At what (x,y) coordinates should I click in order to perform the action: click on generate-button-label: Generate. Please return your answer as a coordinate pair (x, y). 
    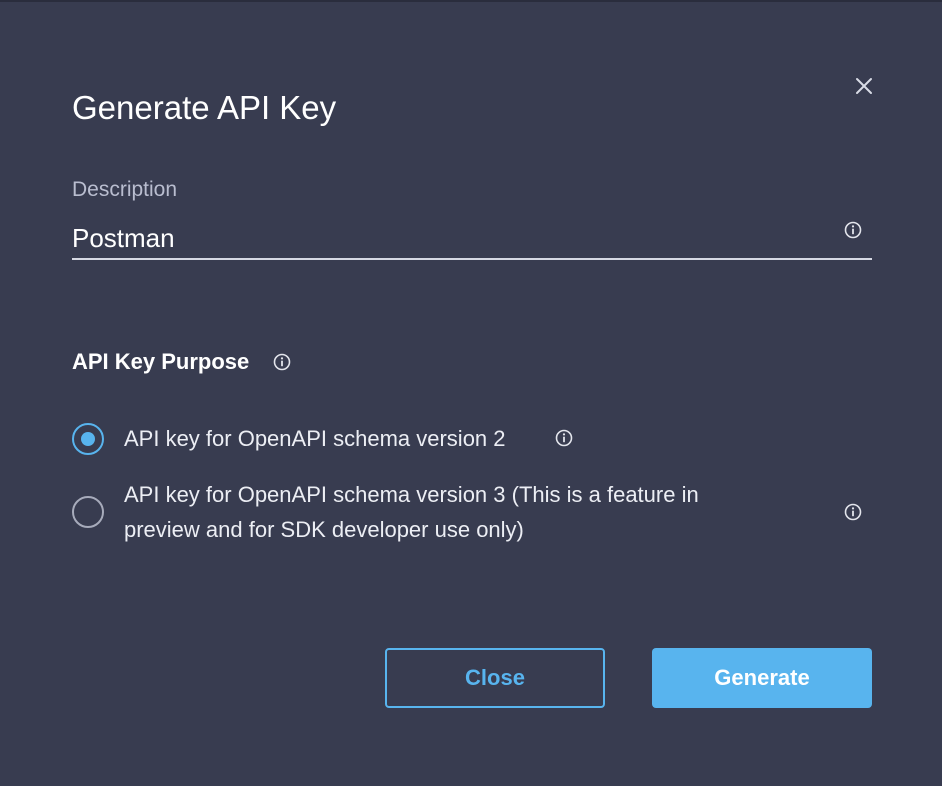
    Looking at the image, I should click on (762, 677).